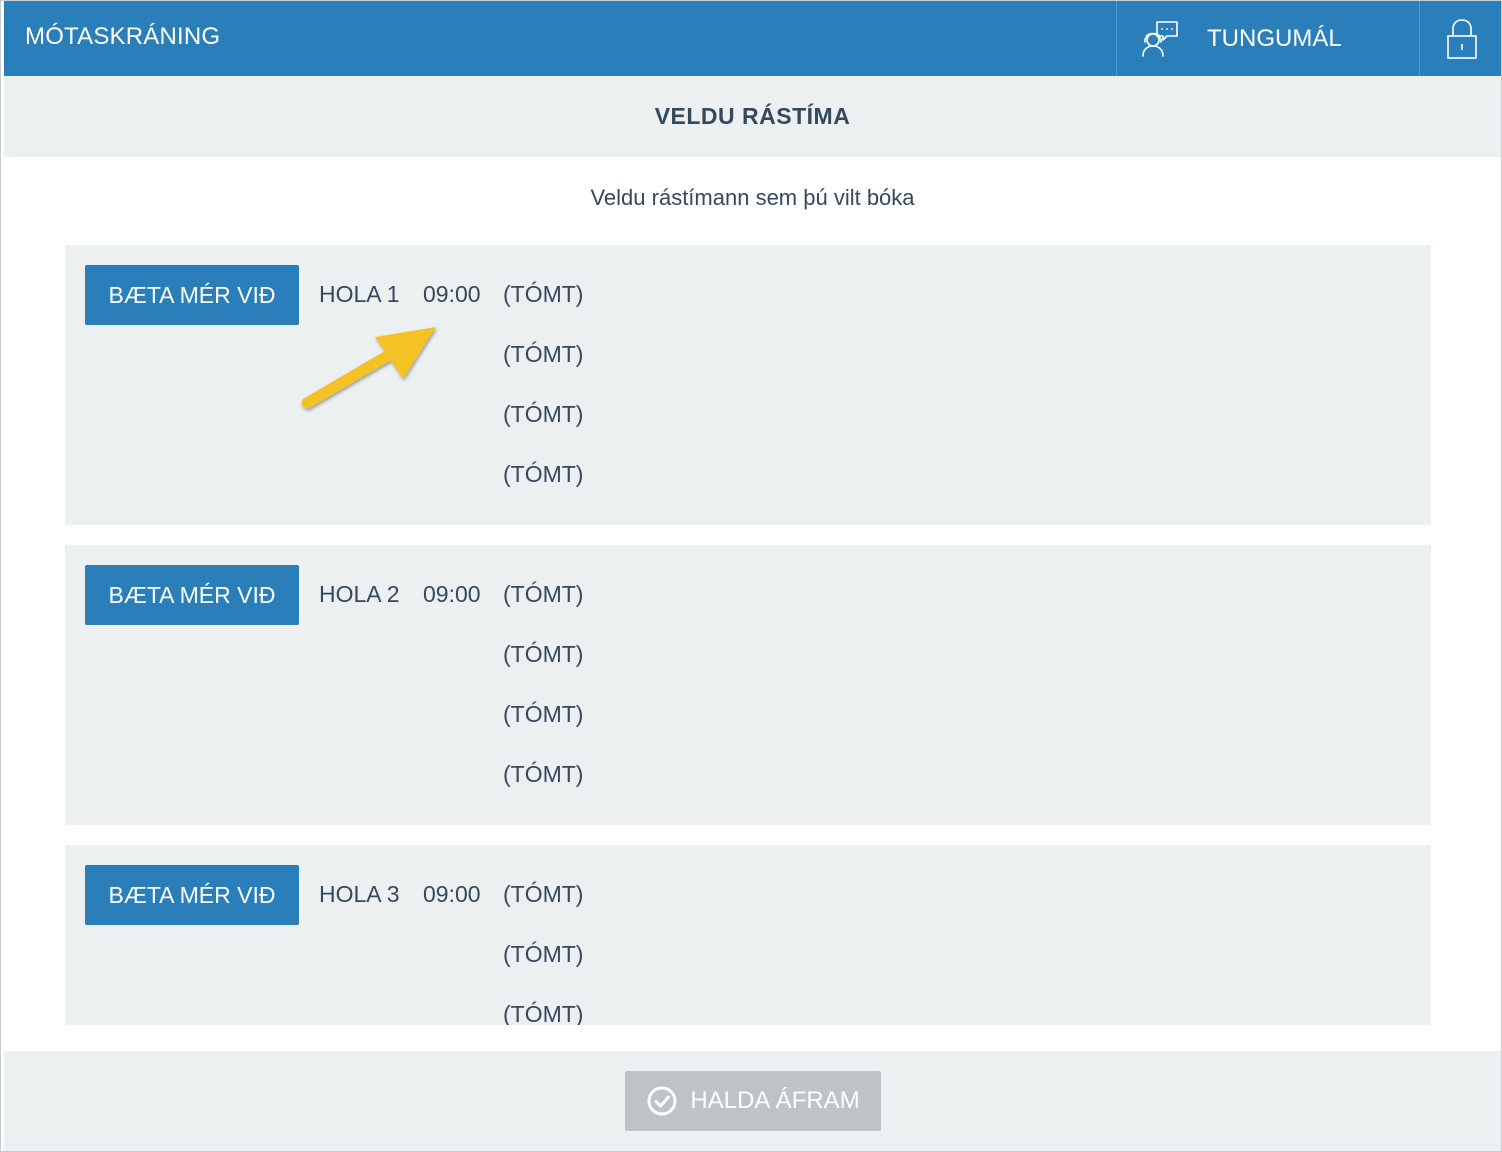  I want to click on continue-label: HALDA ÁFRAM, so click(775, 1100).